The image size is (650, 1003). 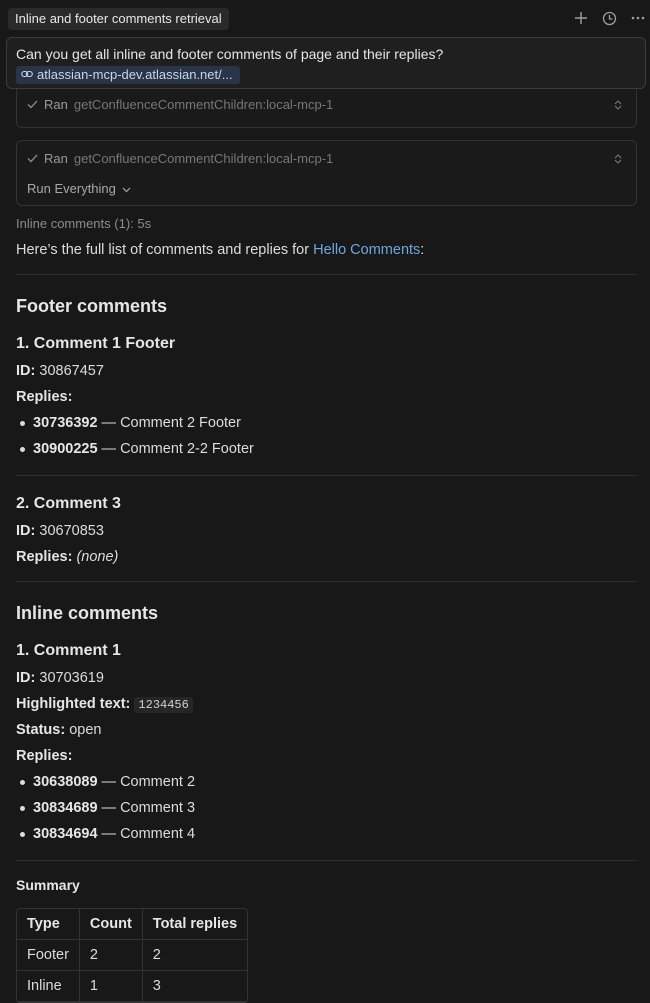 What do you see at coordinates (422, 250) in the screenshot?
I see `intro-suffix: :` at bounding box center [422, 250].